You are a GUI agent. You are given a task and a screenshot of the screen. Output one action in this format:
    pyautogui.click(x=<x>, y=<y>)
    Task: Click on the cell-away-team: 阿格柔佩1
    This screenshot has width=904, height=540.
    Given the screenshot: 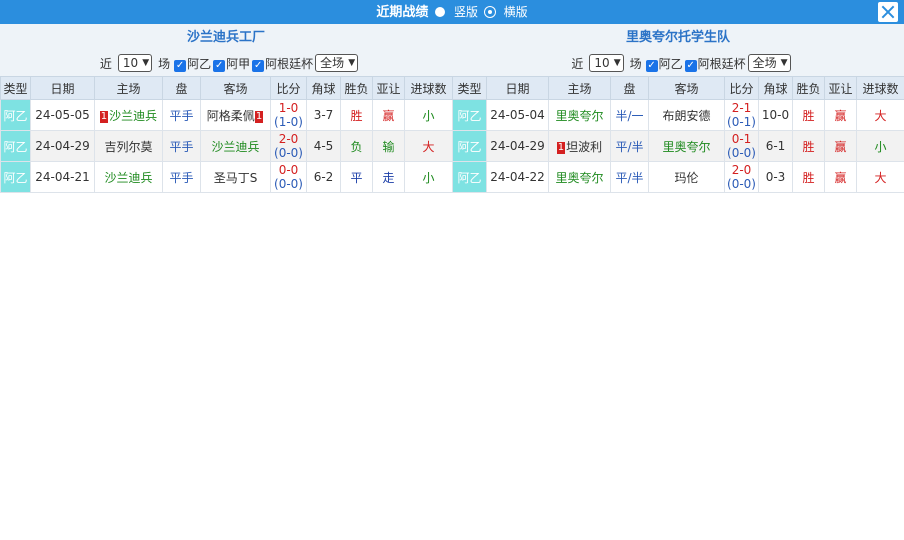 What is the action you would take?
    pyautogui.click(x=235, y=115)
    